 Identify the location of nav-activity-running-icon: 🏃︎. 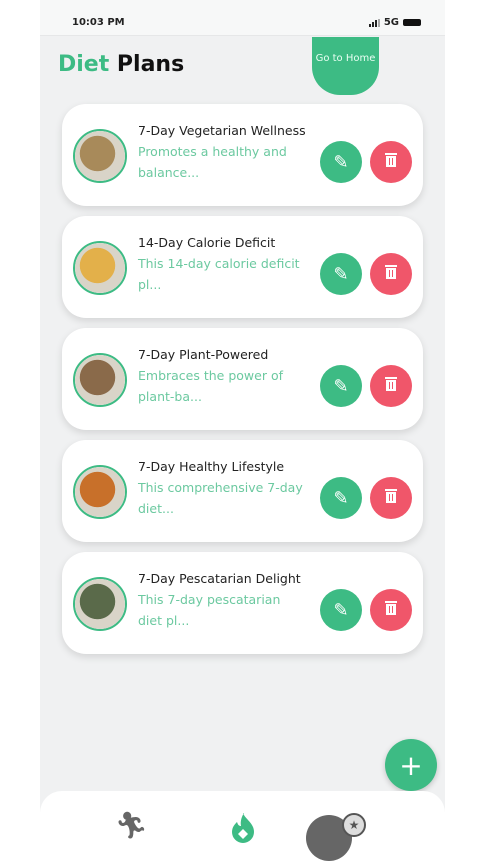
(131, 826).